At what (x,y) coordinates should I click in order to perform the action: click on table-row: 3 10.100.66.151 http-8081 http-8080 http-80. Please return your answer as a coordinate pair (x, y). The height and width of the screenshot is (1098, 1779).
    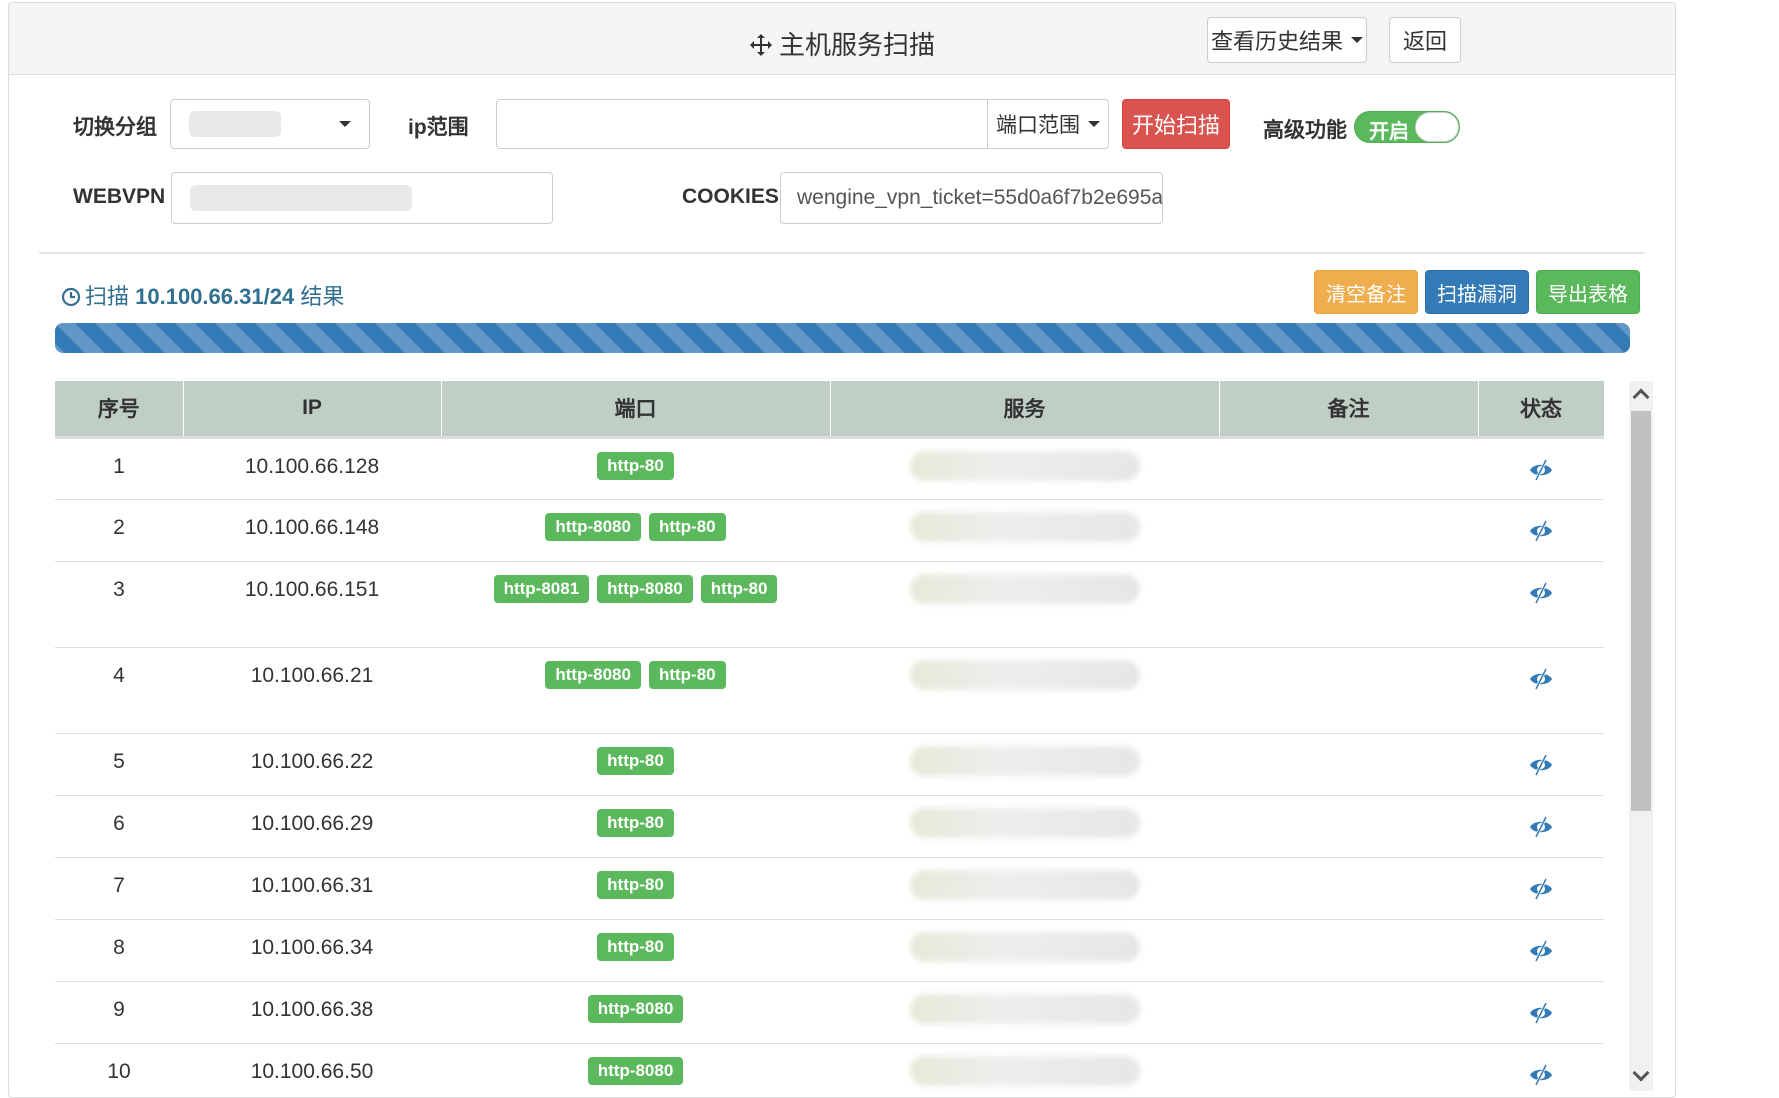
    Looking at the image, I should click on (829, 604).